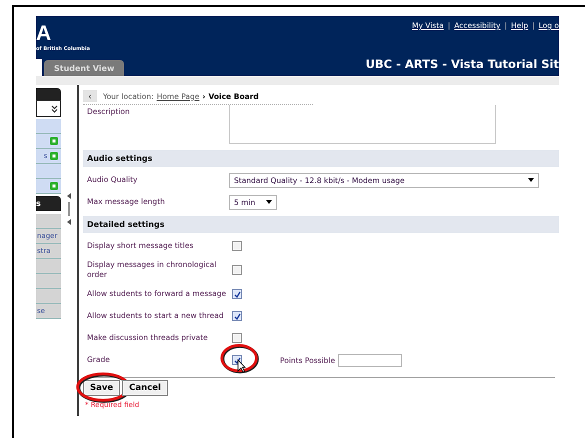  Describe the element at coordinates (362, 124) in the screenshot. I see `description-field` at that location.